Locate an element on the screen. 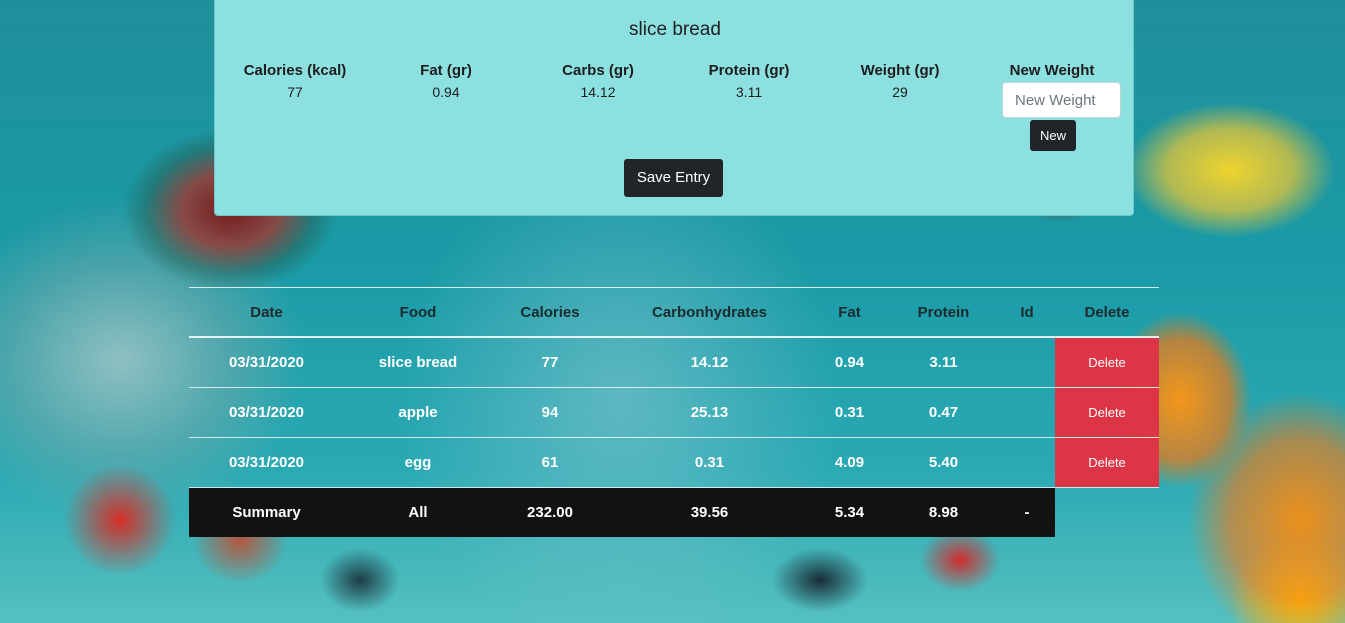 The height and width of the screenshot is (623, 1345). row-calories: 61 is located at coordinates (550, 462).